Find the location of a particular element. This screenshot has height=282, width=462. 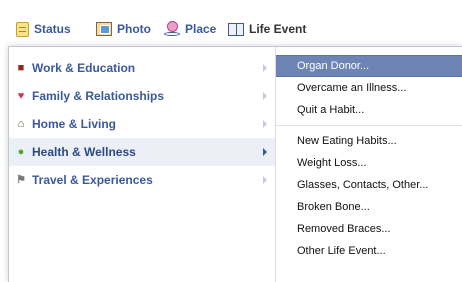

apple-icon: ● is located at coordinates (21, 152).